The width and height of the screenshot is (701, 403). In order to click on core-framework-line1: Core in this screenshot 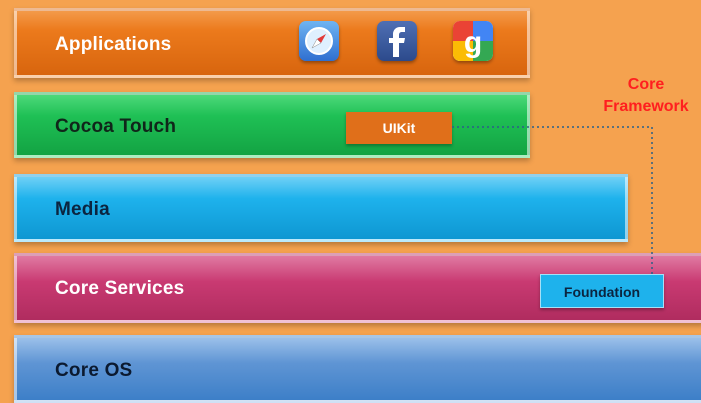, I will do `click(646, 84)`.